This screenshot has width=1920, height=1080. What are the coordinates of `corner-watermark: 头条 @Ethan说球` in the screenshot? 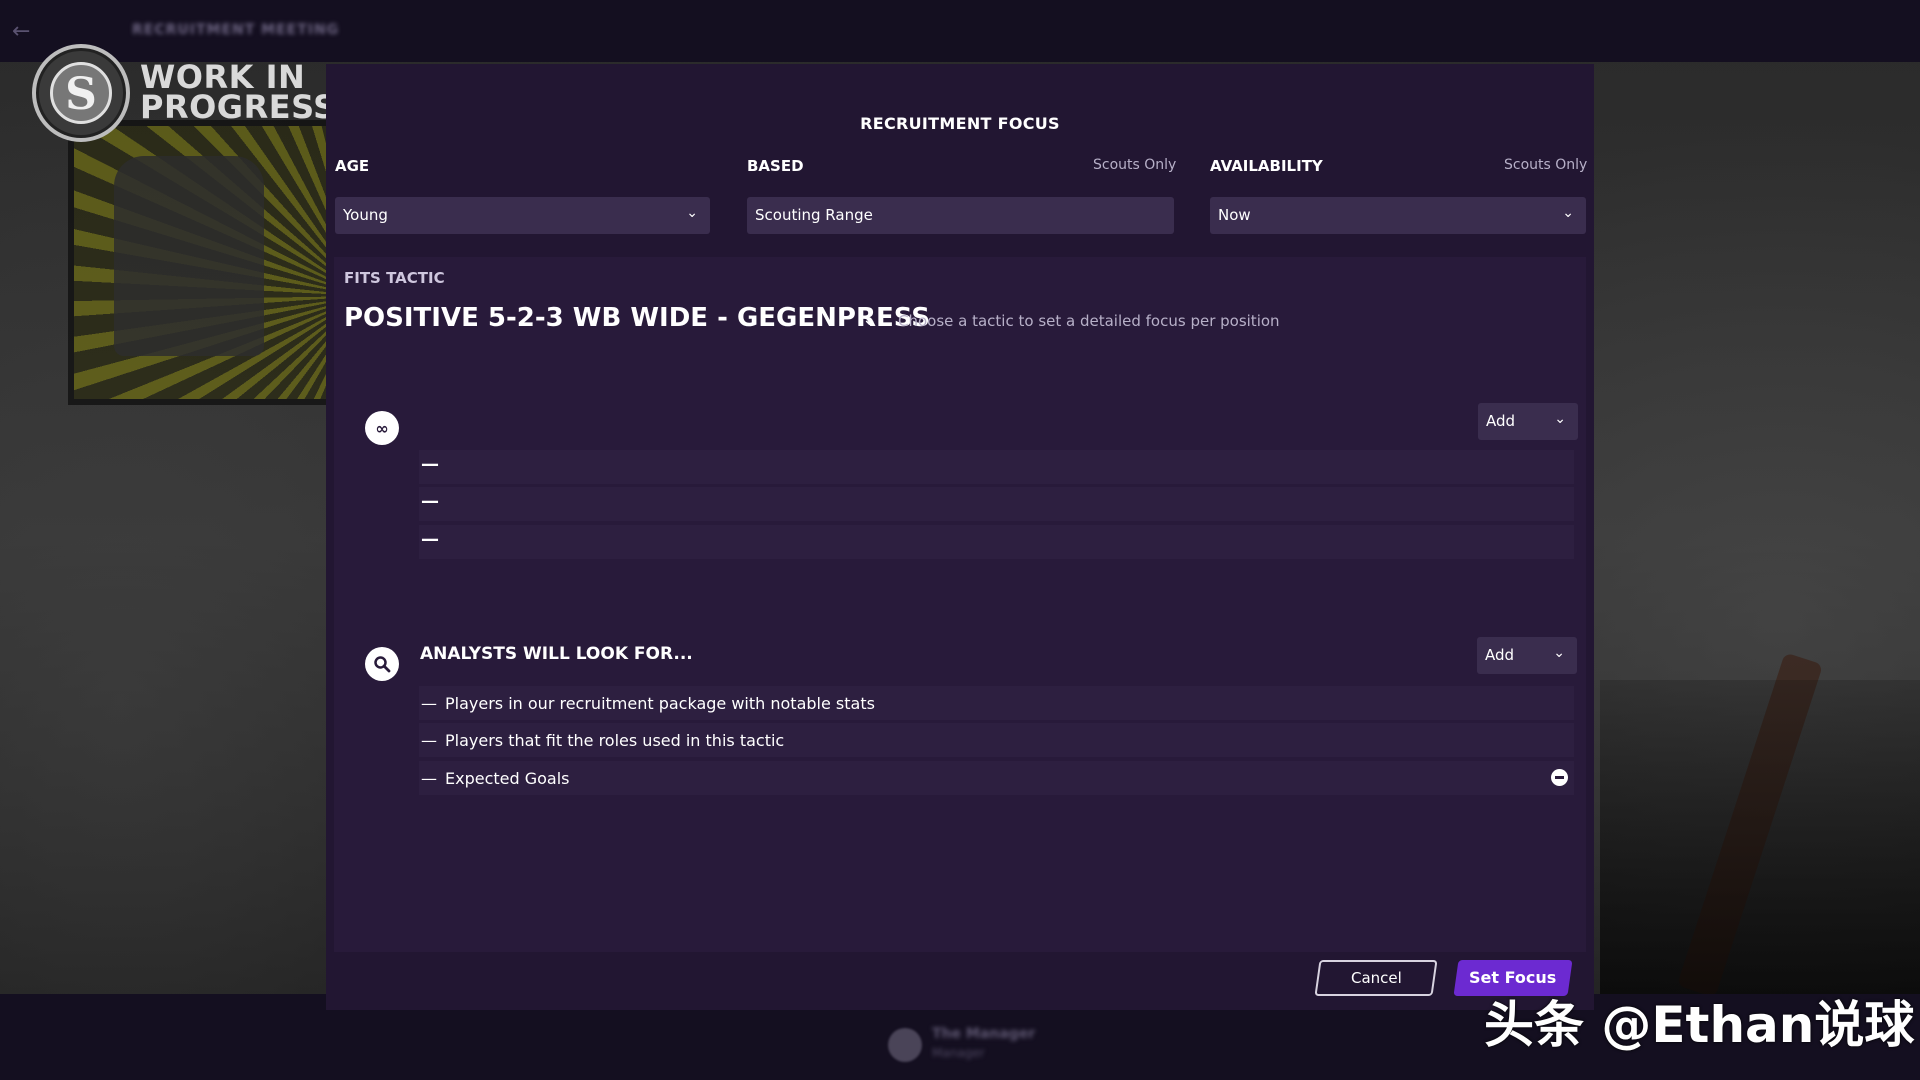 It's located at (1699, 1025).